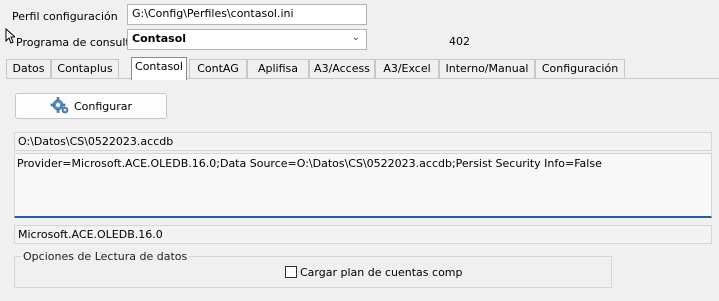 The image size is (719, 301). Describe the element at coordinates (381, 272) in the screenshot. I see `load-accounts-label: Cargar plan de cuentas comp` at that location.